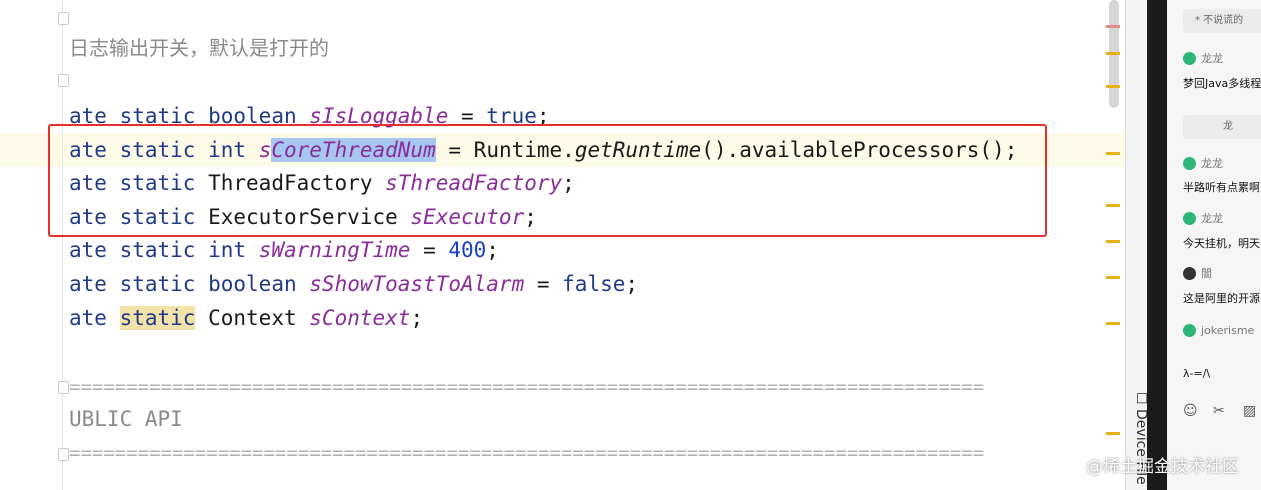  I want to click on type-name: boolean, so click(252, 284).